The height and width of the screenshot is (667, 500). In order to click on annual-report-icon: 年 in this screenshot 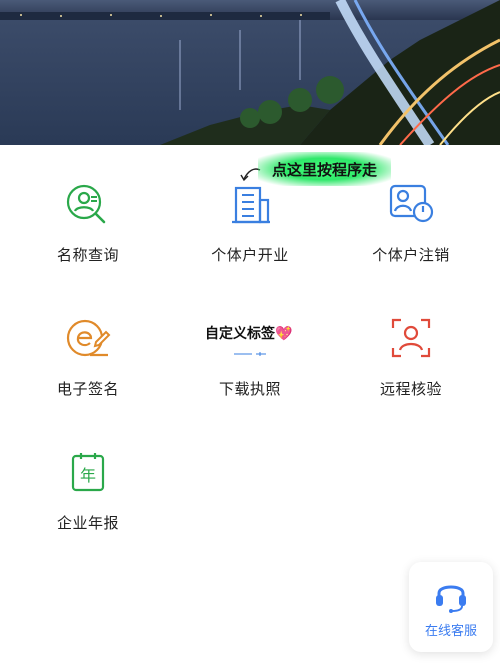, I will do `click(88, 472)`.